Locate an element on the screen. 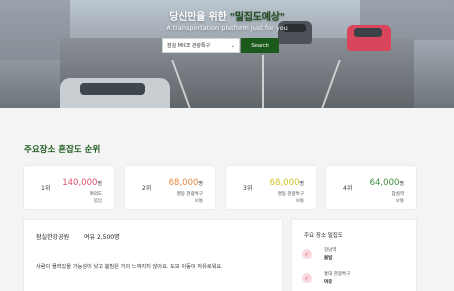  location-select-value: 잠실 MICE 관광특구 is located at coordinates (189, 46).